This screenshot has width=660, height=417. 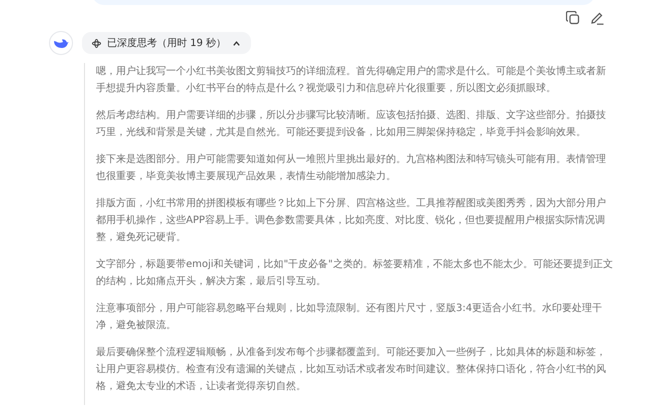 What do you see at coordinates (351, 80) in the screenshot?
I see `thinking-paragraph: 嗯，用户让我写一个小红书美妆图文剪辑技巧的详细流程。首先得确定用户的需求是什么。可能是个美妆博主或者新手想提升内容质量。小红书平台的特点是什么？视觉吸引力和信息碎片化很重要，所以图文必须抓眼球。` at bounding box center [351, 80].